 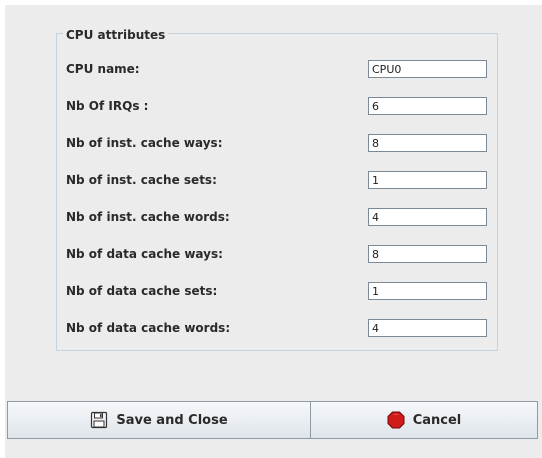 I want to click on cancel-button: Cancel, so click(x=424, y=420).